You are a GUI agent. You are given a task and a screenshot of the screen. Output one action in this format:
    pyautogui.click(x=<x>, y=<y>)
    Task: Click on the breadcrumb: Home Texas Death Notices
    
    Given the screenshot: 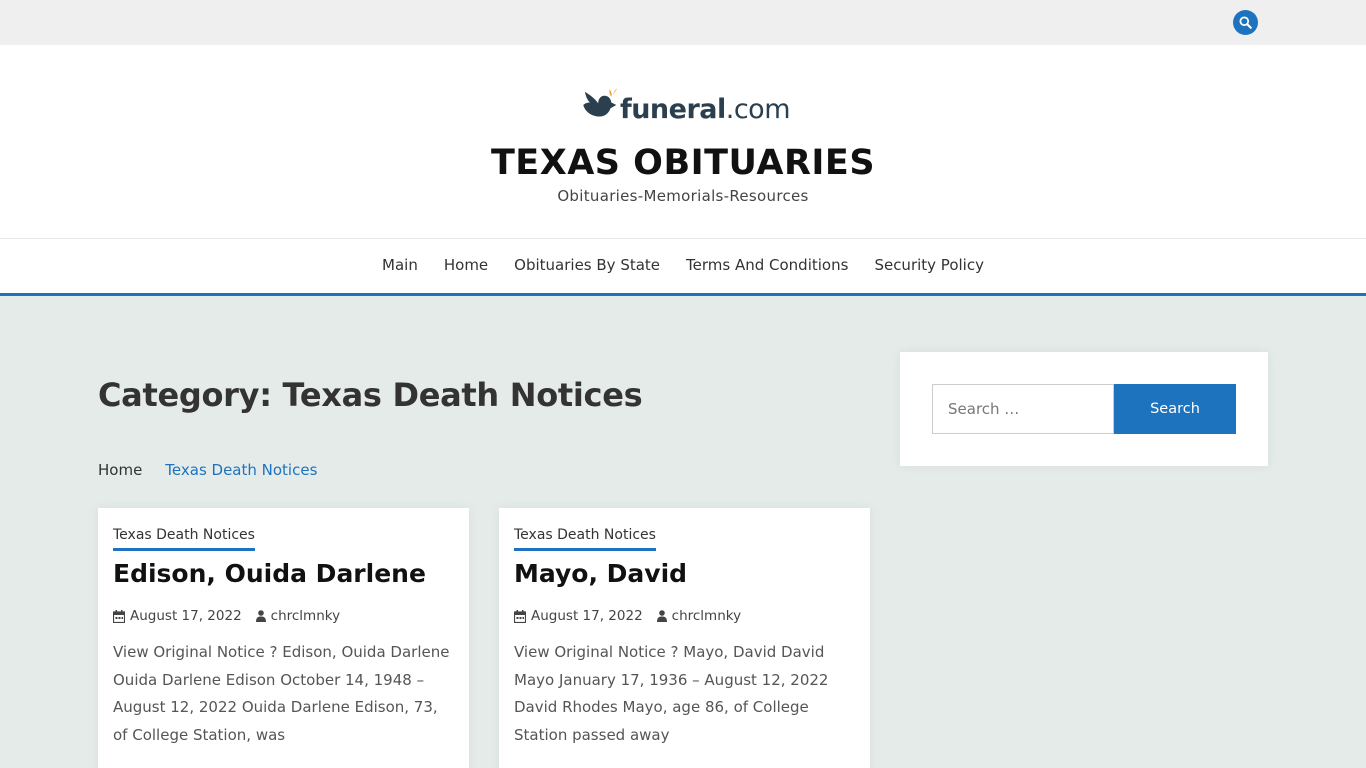 What is the action you would take?
    pyautogui.click(x=207, y=470)
    